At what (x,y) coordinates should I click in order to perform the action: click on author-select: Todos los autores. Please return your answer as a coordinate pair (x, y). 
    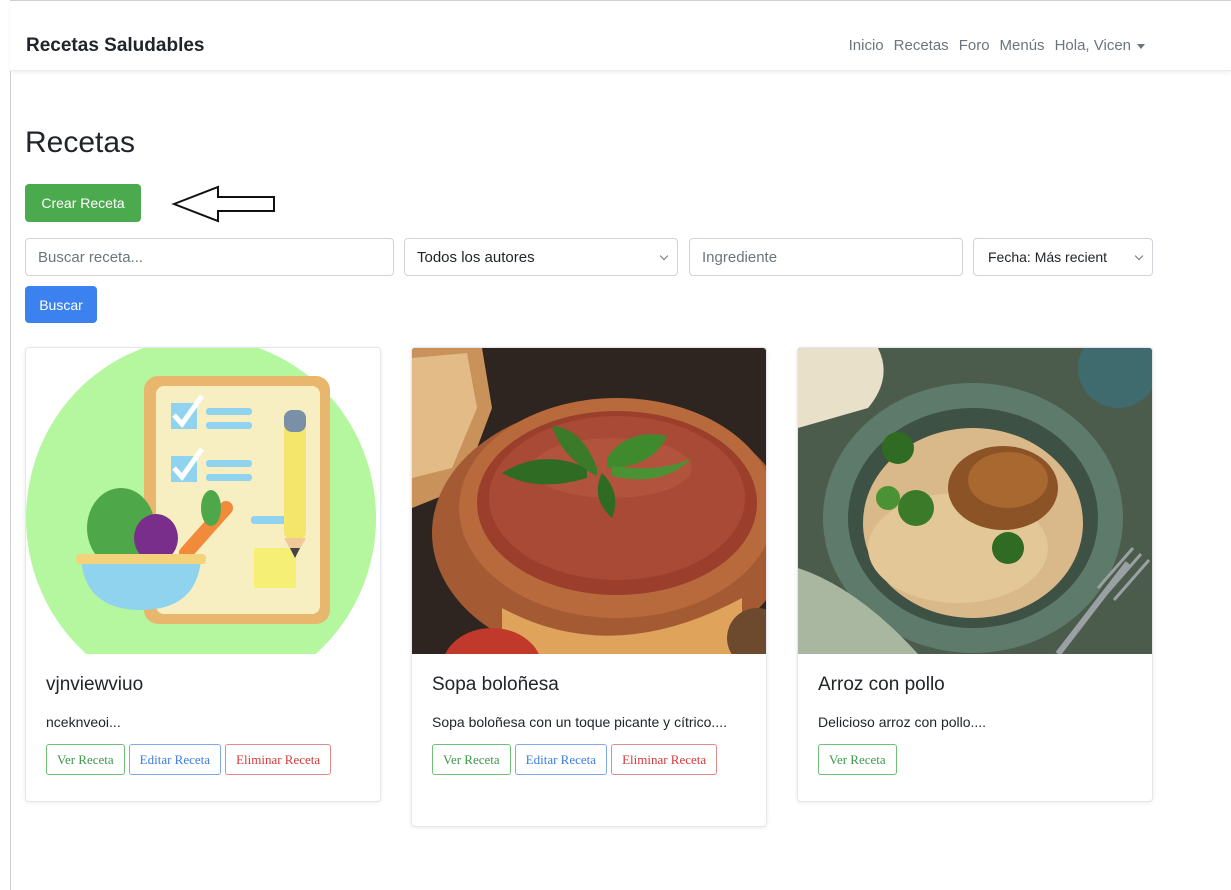
    Looking at the image, I should click on (541, 257).